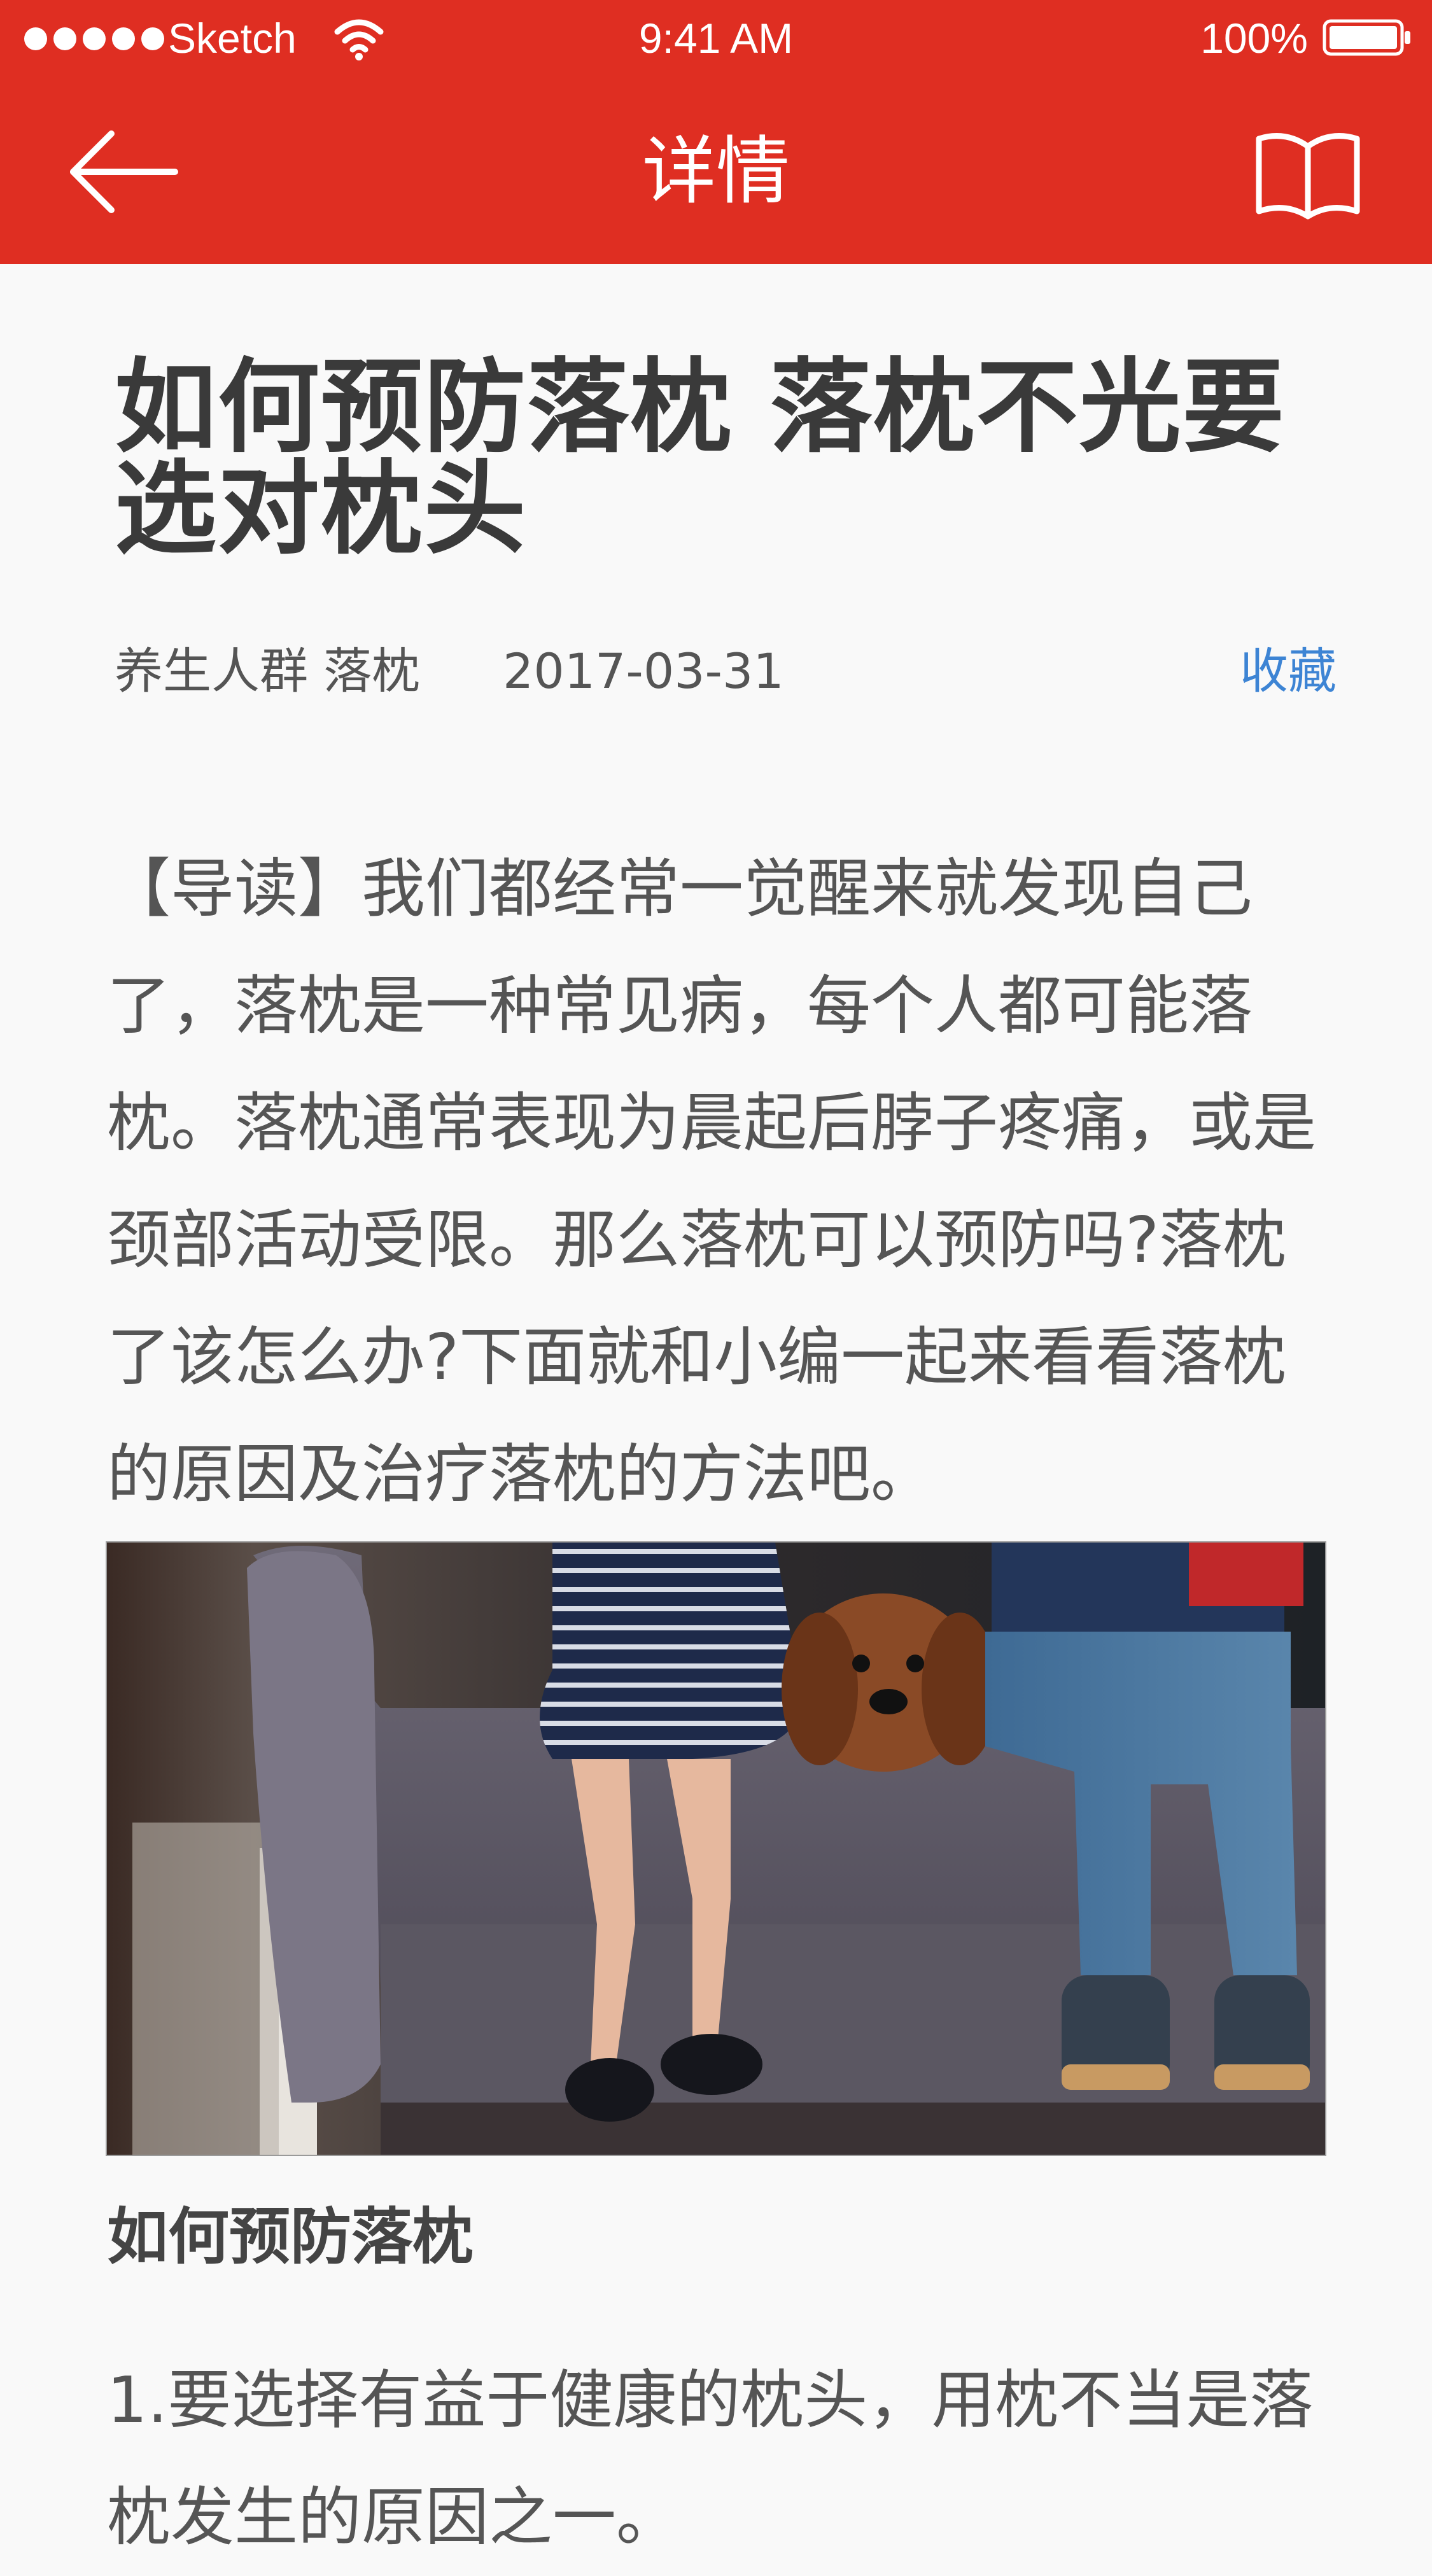  I want to click on battery-percentage: 100%, so click(1254, 38).